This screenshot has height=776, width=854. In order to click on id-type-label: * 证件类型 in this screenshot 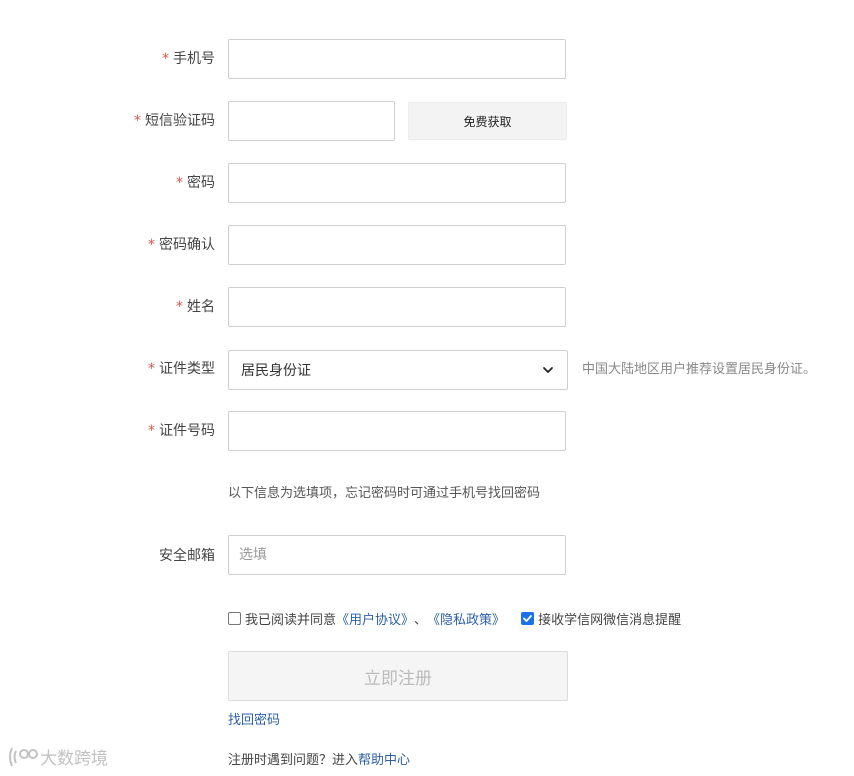, I will do `click(107, 369)`.